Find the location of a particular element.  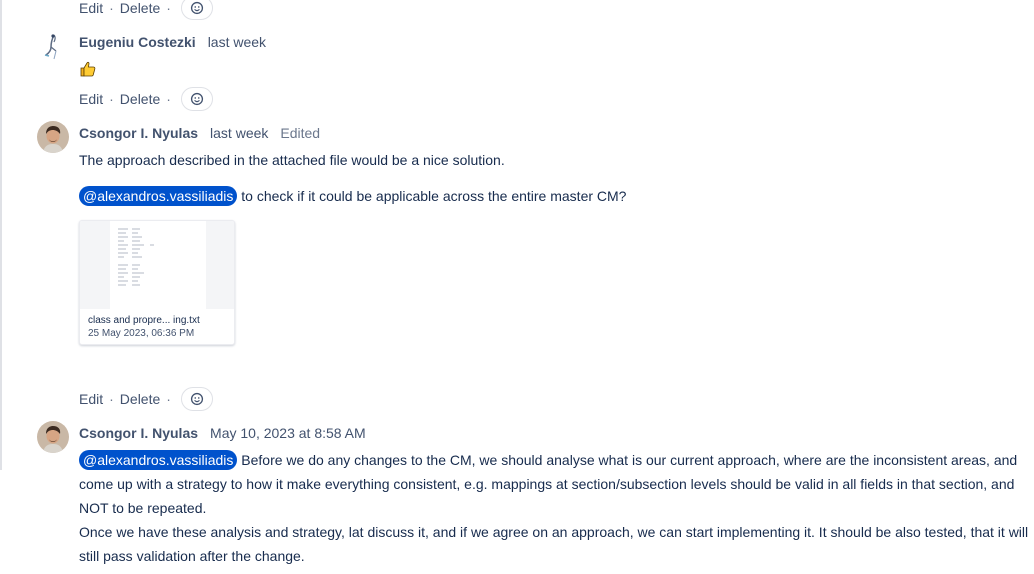

comment-meta: Csongor I. Nyulas last week Edited is located at coordinates (199, 133).